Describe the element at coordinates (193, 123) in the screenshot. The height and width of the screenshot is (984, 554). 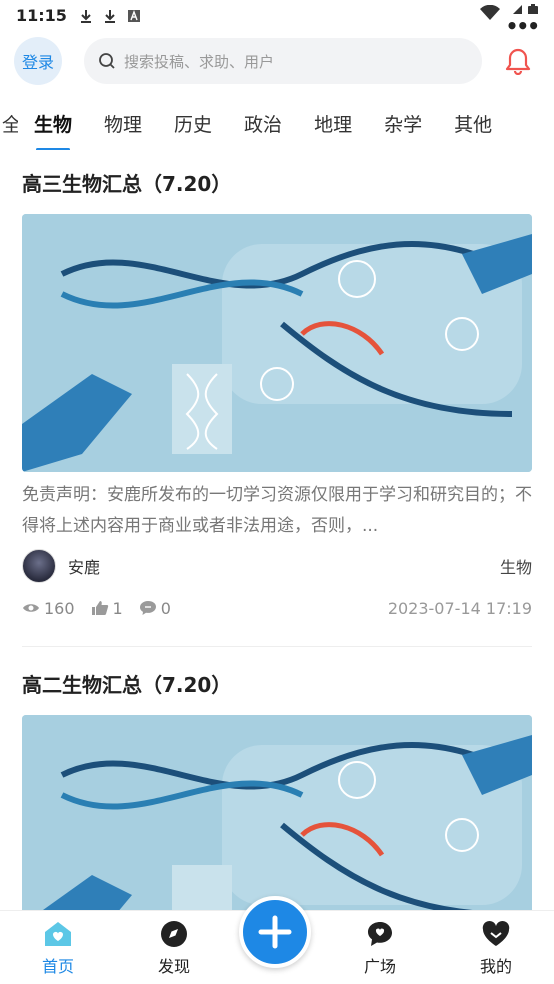
I see `tab-history: 历史` at that location.